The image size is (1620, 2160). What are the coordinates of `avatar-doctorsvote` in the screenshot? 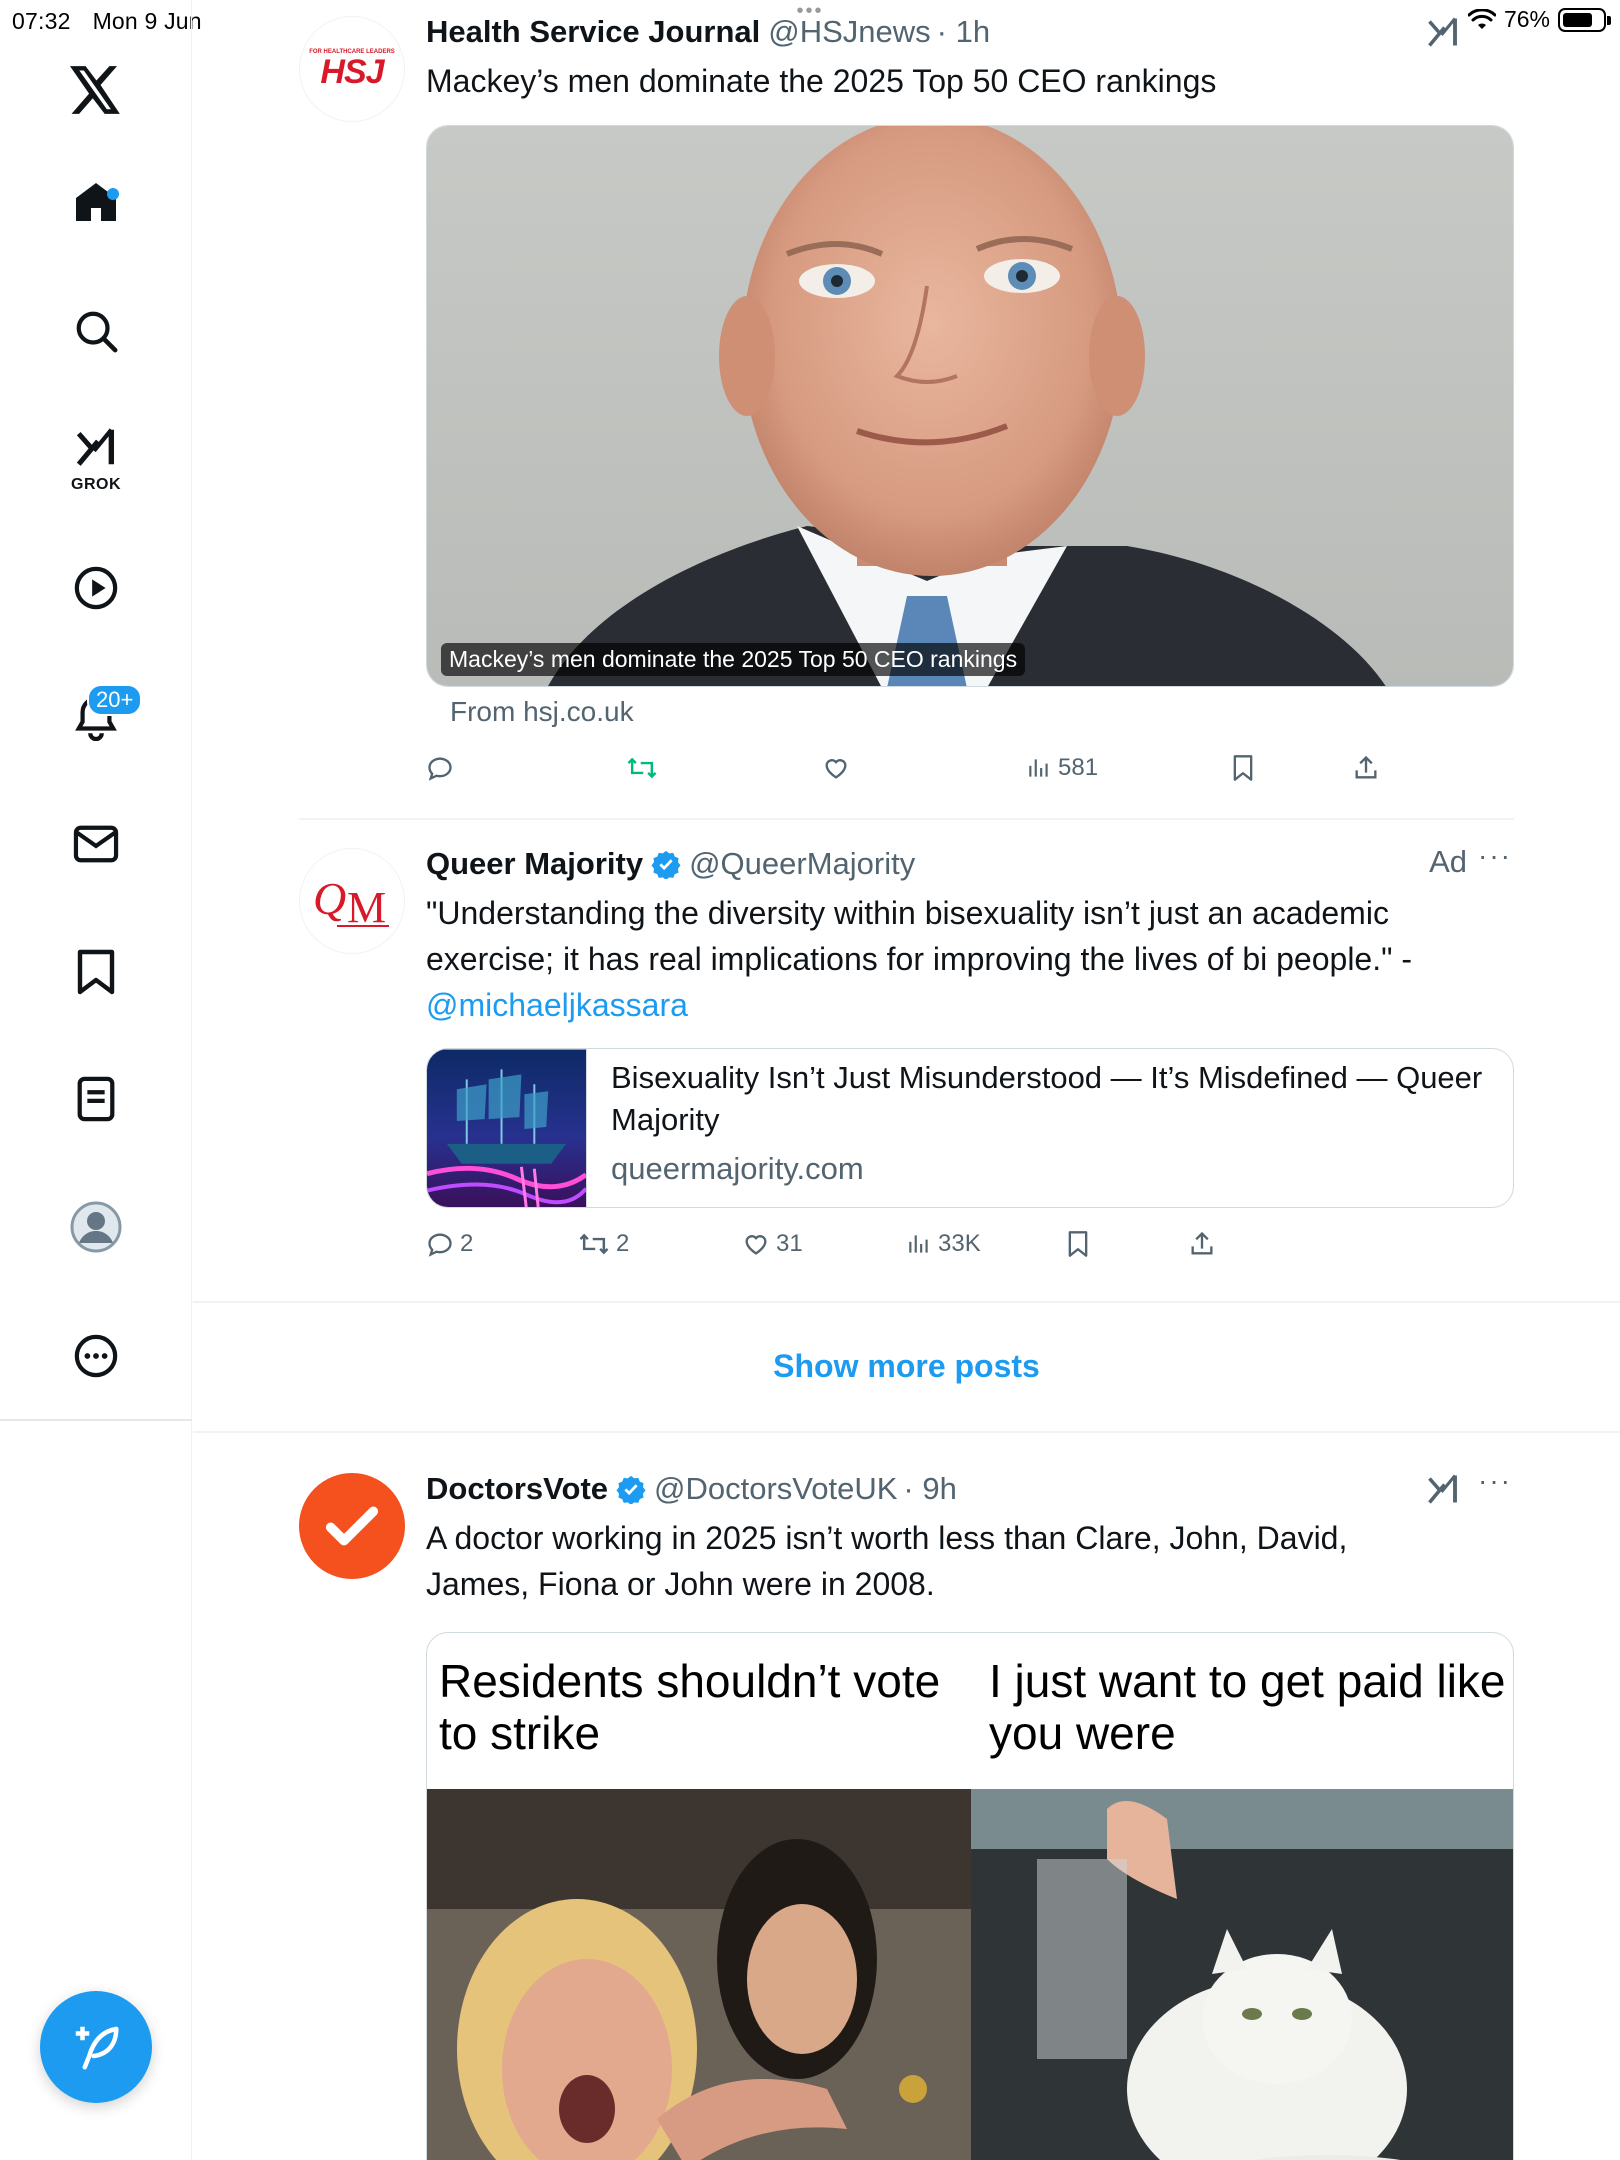 It's located at (352, 1526).